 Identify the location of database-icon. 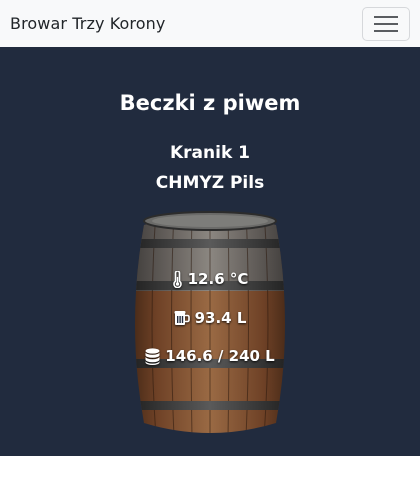
(152, 356).